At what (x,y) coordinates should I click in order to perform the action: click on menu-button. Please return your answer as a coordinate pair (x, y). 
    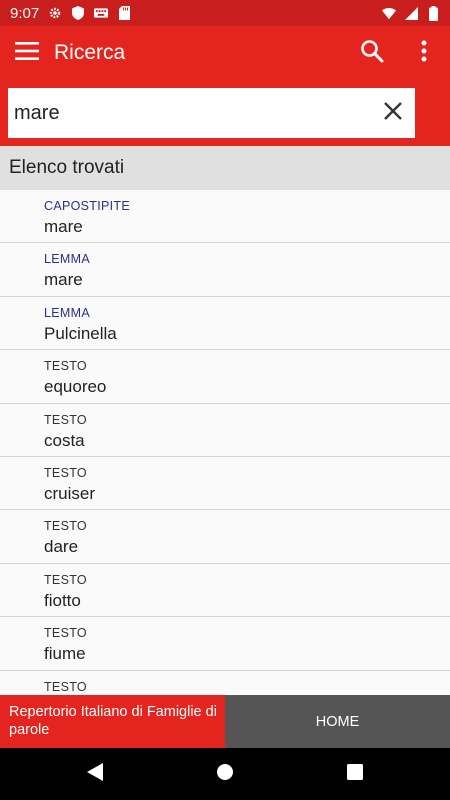
    Looking at the image, I should click on (27, 53).